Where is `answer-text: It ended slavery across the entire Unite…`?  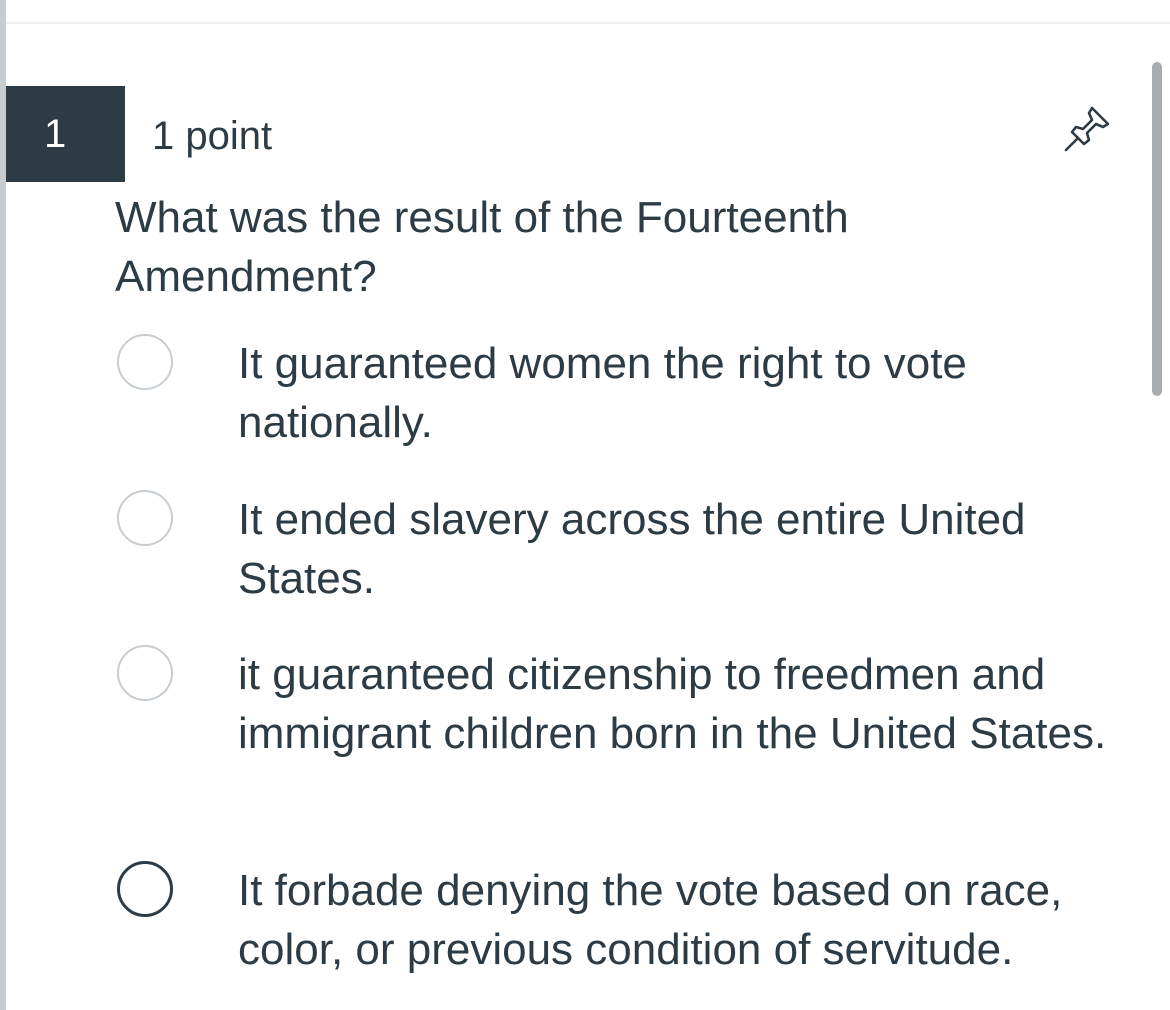
answer-text: It ended slavery across the entire Unite… is located at coordinates (632, 549).